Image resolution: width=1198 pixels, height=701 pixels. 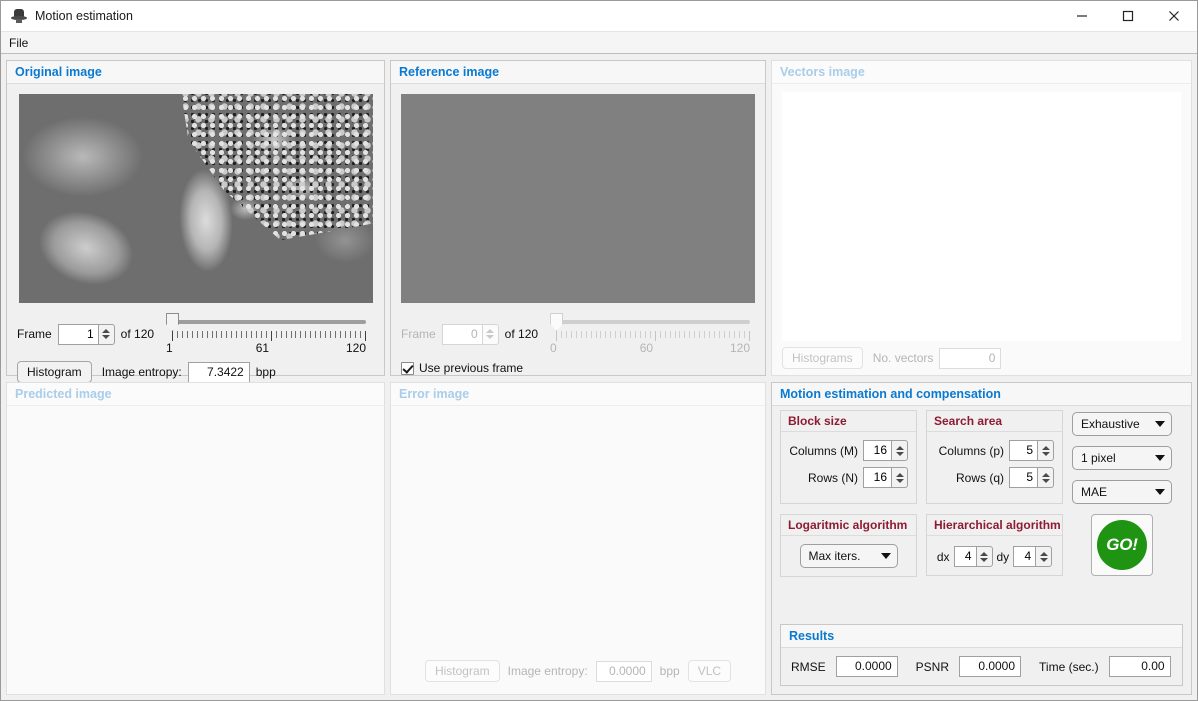 I want to click on group-logarithmic-algorithm: Logaritmic algorithm Max iters., so click(x=848, y=545).